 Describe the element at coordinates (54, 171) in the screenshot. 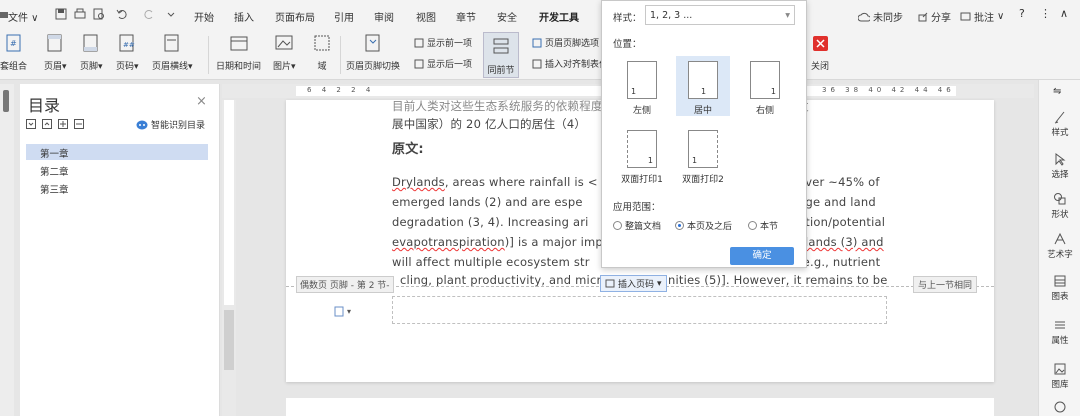

I see `nav-item-chapter-2: 第二章` at that location.